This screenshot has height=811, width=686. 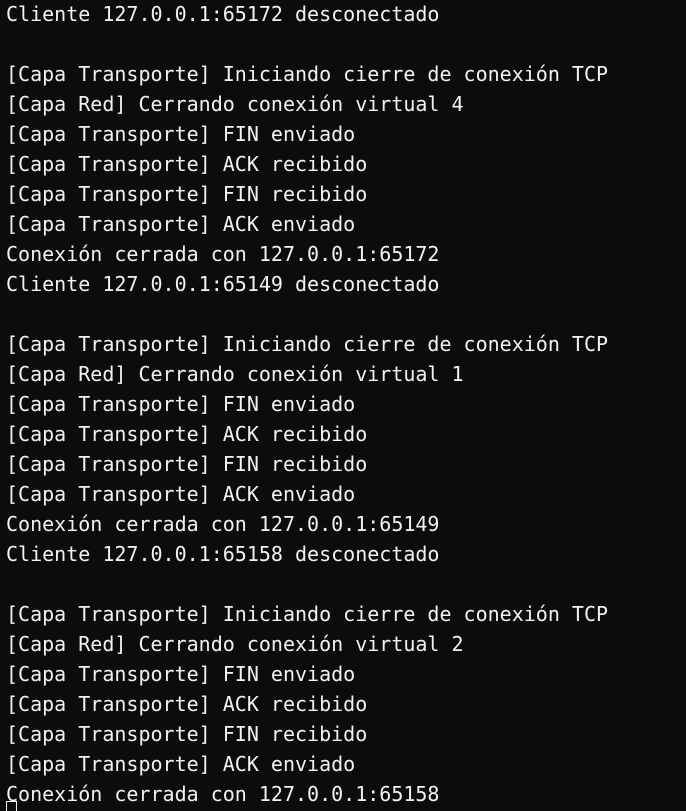 I want to click on console-line: Cliente 127.0.0.1:65158 desconectado, so click(x=223, y=554).